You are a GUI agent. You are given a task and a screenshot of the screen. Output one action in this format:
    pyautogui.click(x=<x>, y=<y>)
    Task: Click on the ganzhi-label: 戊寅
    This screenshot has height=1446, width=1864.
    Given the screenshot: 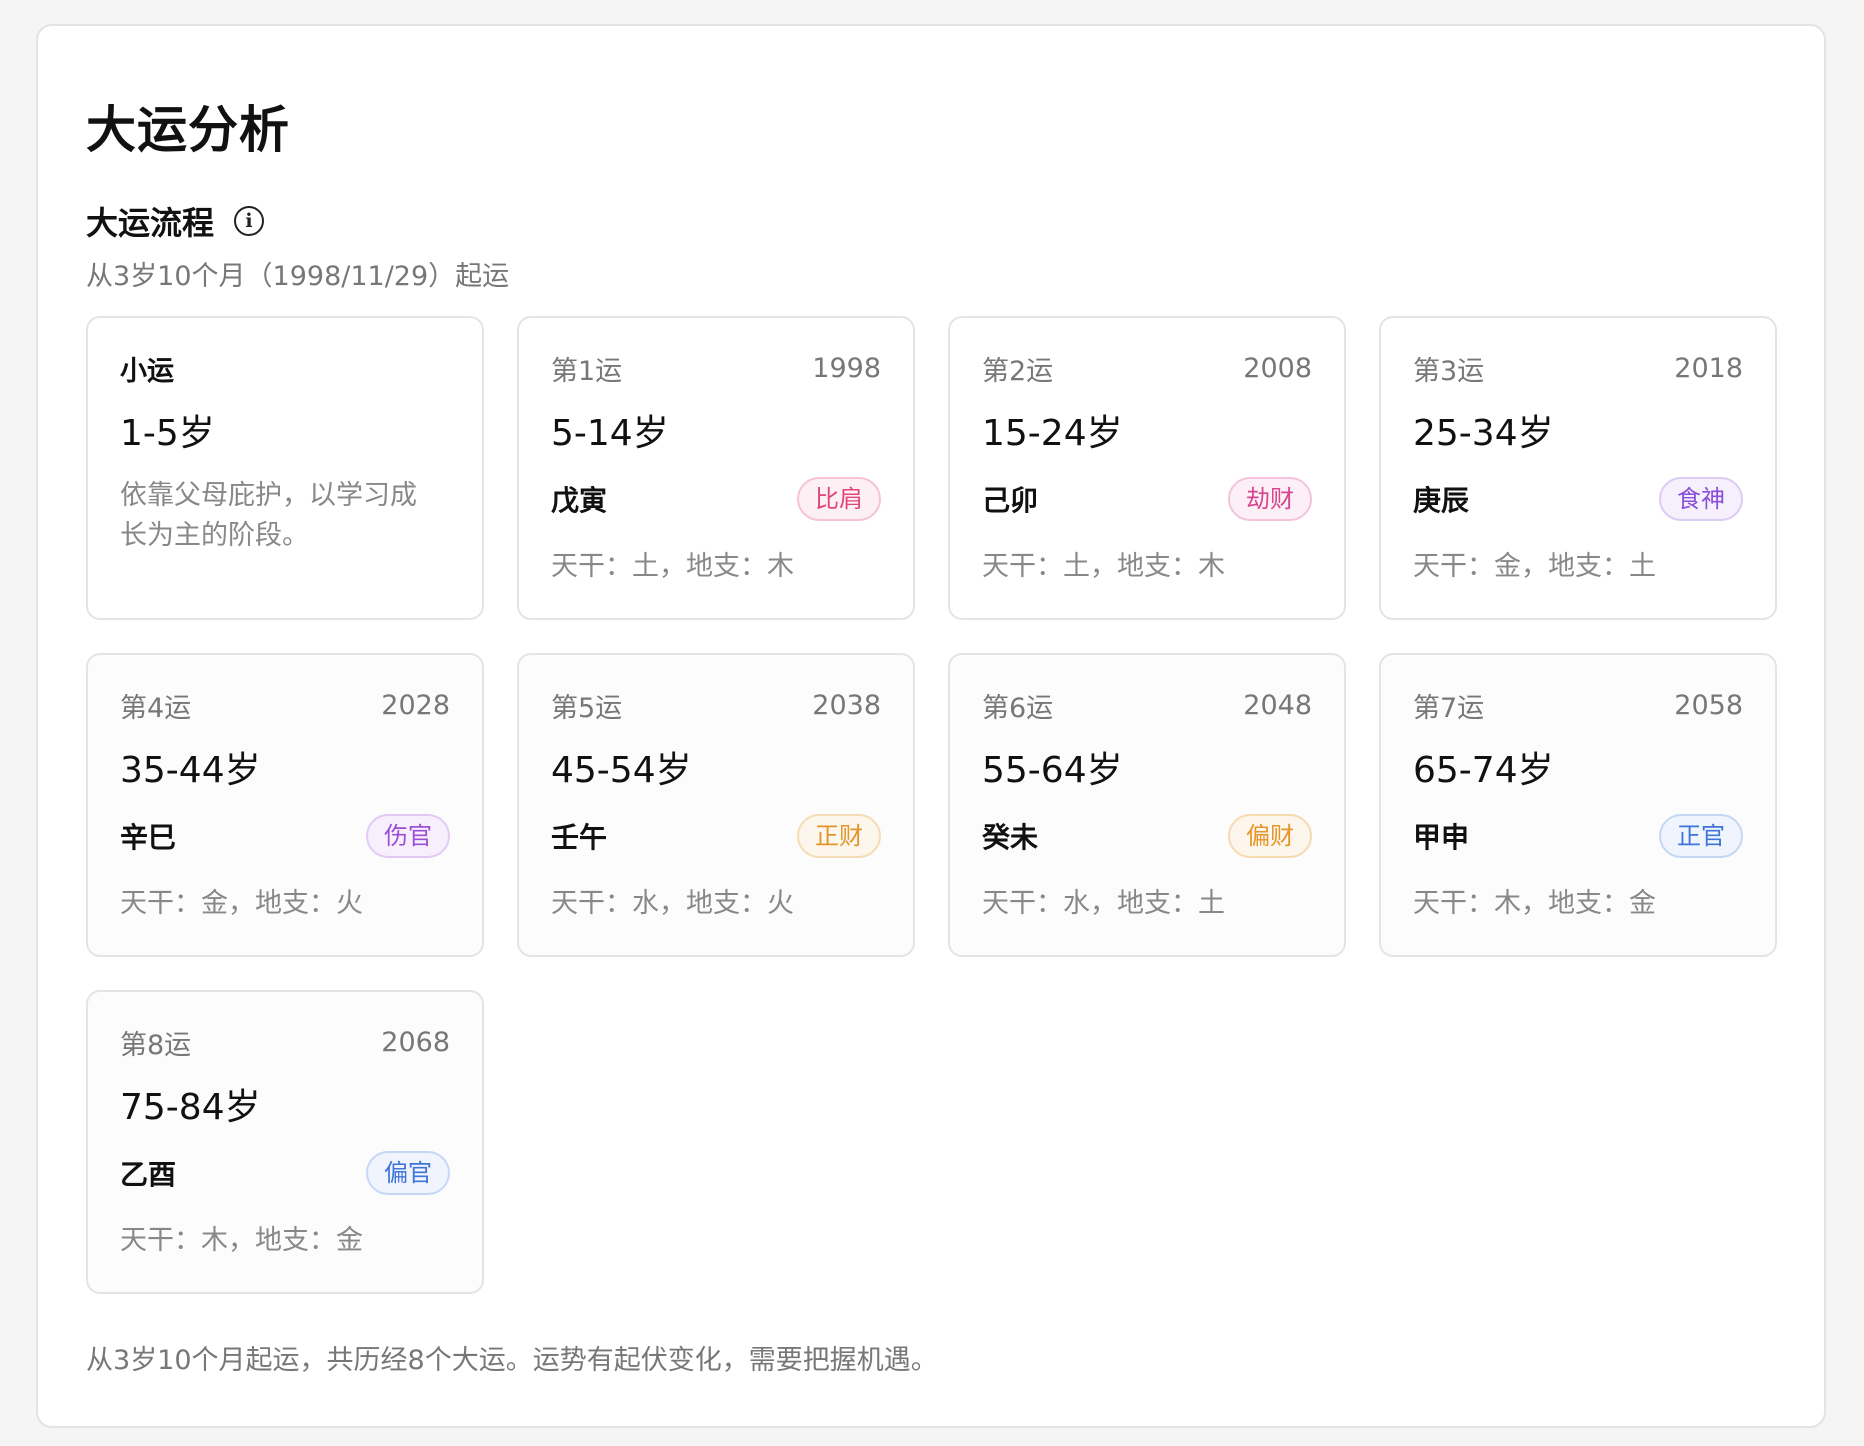 What is the action you would take?
    pyautogui.click(x=579, y=500)
    